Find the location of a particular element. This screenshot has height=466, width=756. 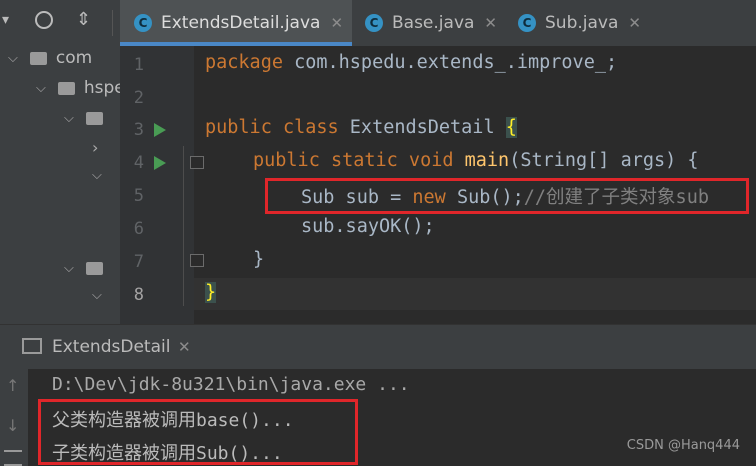

arrow-up-icon: ↑ is located at coordinates (12, 385).